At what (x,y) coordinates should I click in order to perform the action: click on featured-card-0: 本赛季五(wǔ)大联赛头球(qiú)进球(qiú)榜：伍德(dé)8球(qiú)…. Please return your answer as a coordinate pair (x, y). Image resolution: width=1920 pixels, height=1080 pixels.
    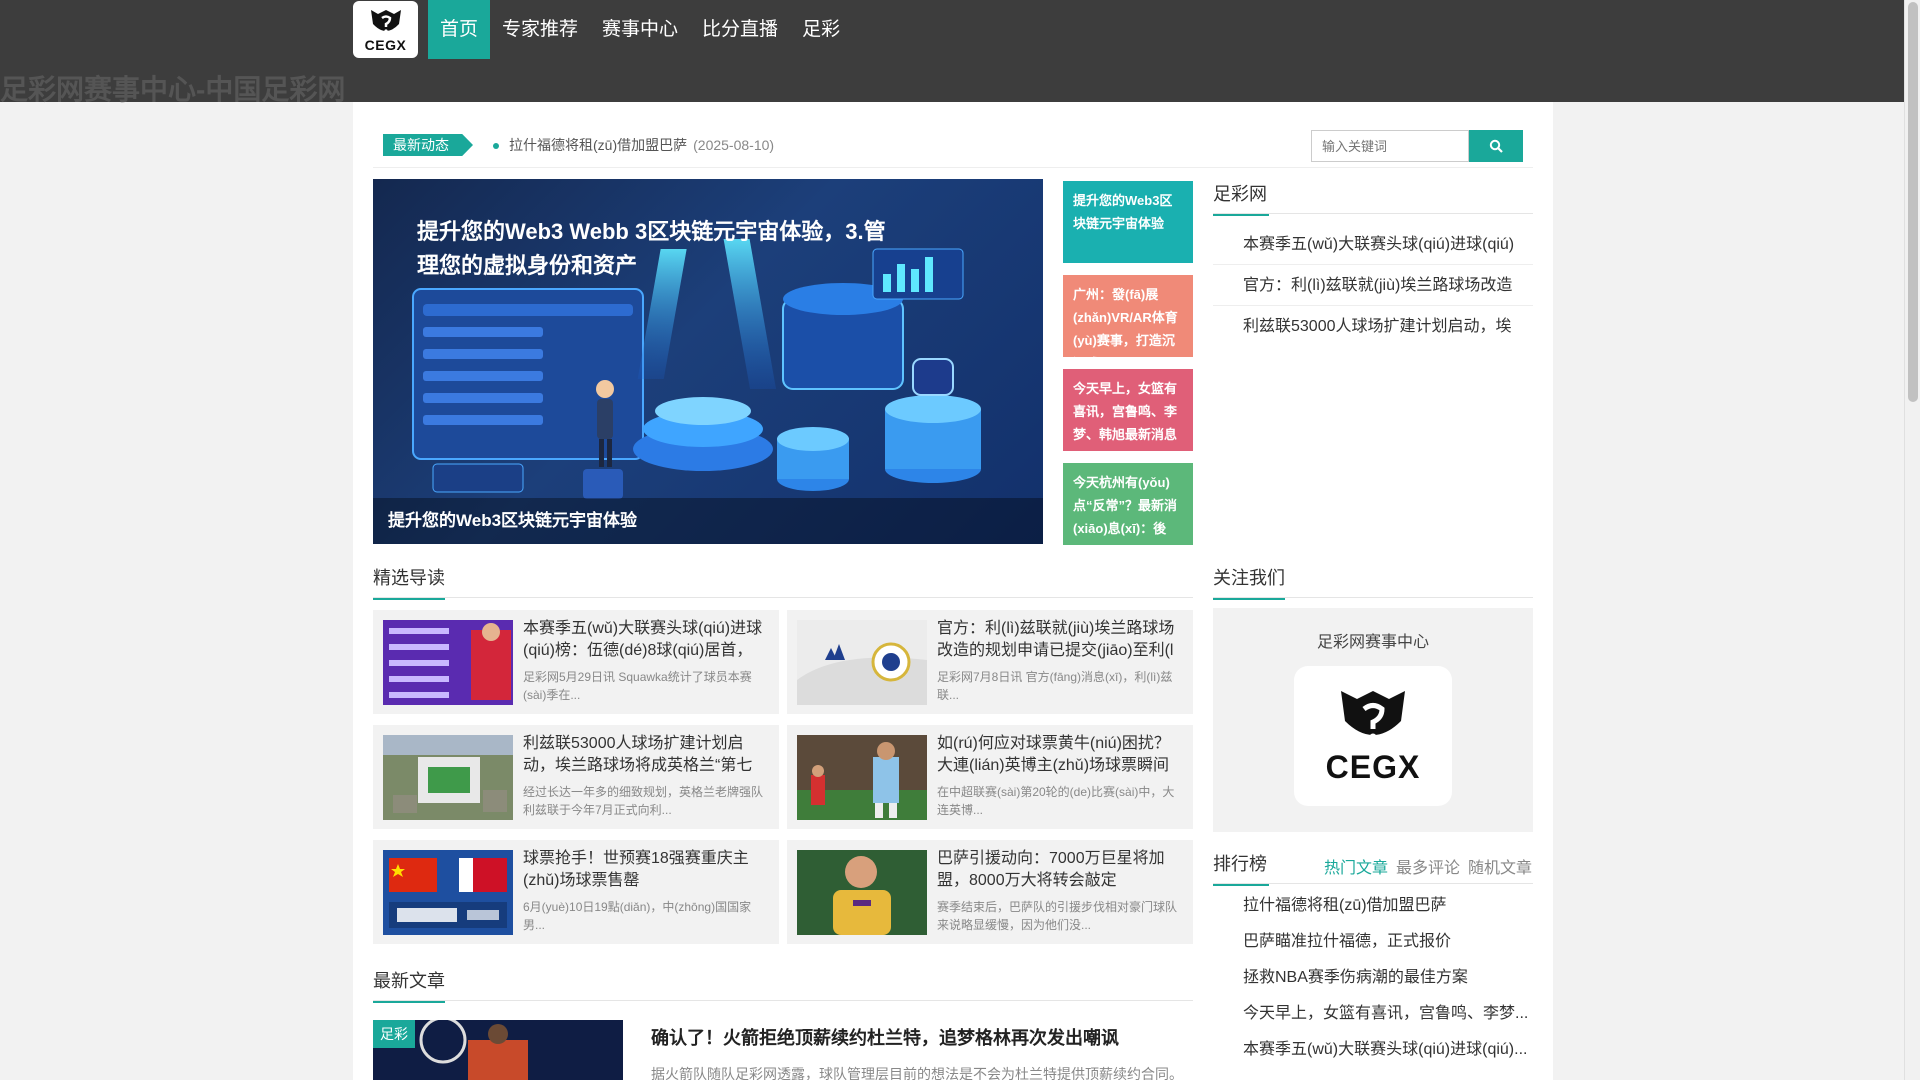
    Looking at the image, I should click on (576, 662).